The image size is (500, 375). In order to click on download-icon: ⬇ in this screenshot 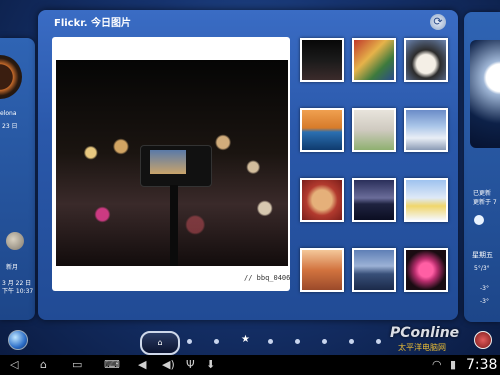, I will do `click(211, 364)`.